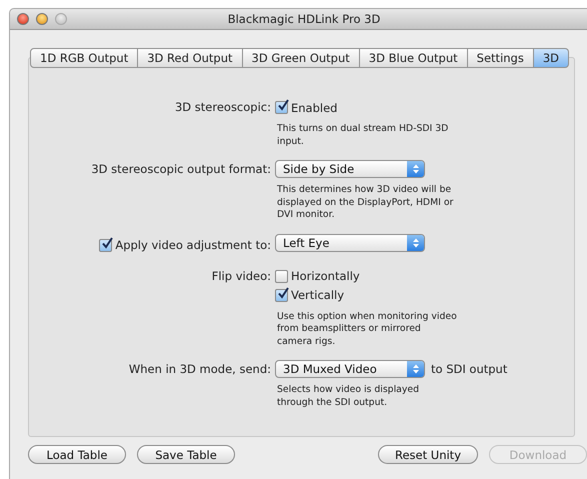 The width and height of the screenshot is (587, 479). I want to click on tab: 3D Green Output, so click(301, 58).